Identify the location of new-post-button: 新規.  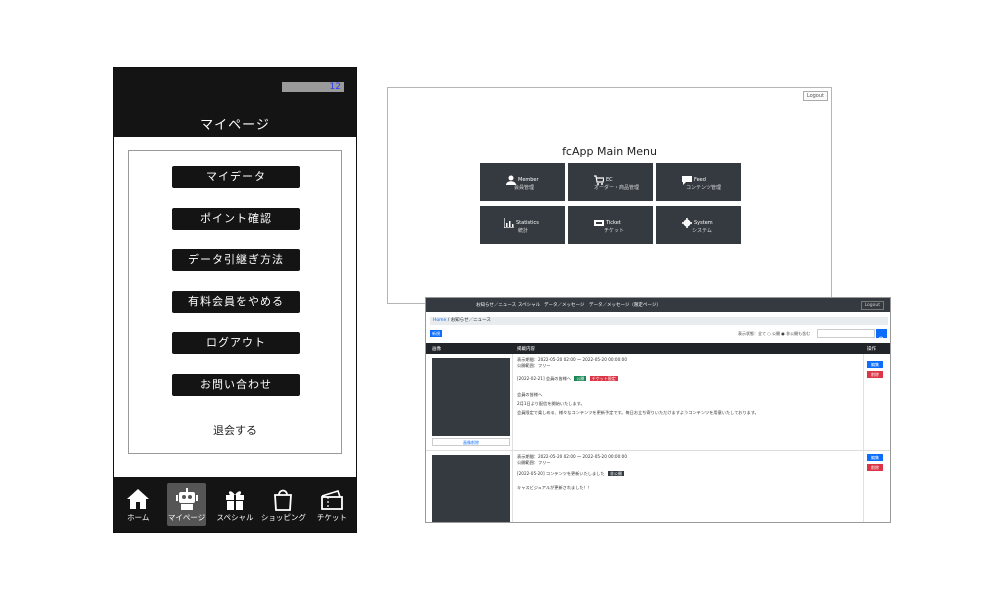
(436, 333).